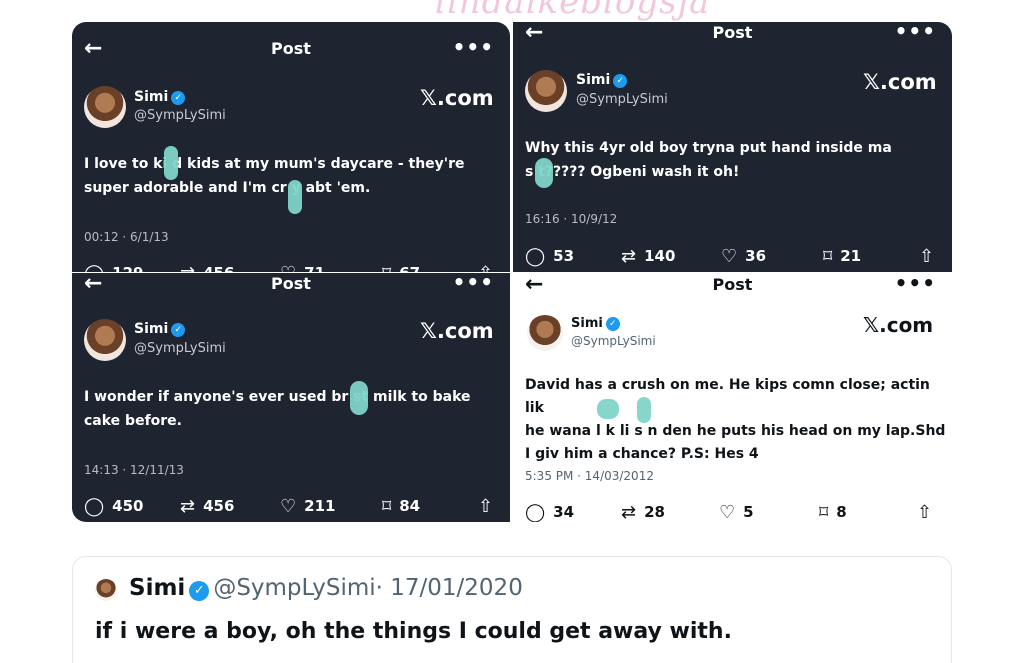 This screenshot has height=663, width=1024. I want to click on like-button: ♡ 211, so click(307, 506).